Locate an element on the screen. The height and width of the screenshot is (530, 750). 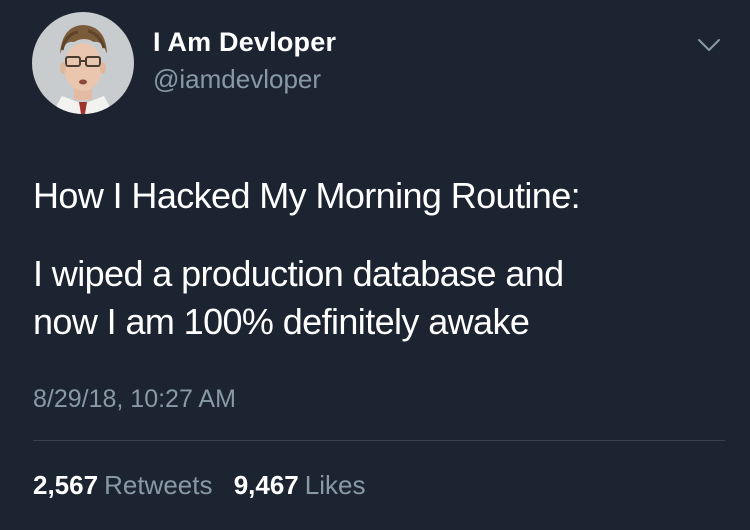
retweets-label: Retweets is located at coordinates (158, 485).